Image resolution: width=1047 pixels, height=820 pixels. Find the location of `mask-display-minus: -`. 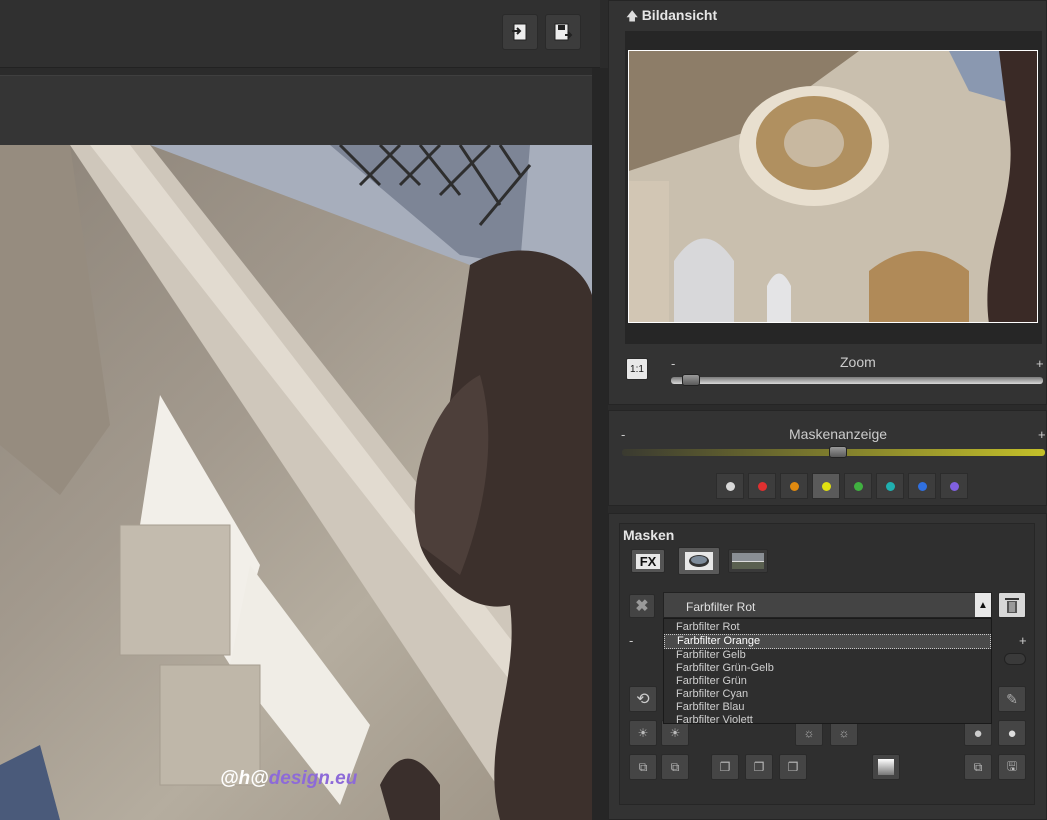

mask-display-minus: - is located at coordinates (623, 434).